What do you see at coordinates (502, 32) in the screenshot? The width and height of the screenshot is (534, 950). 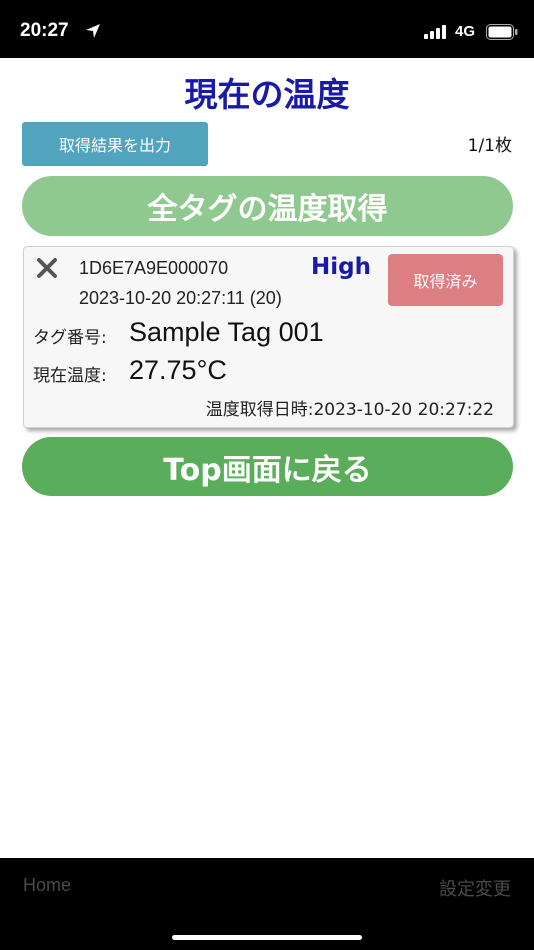 I see `battery-icon` at bounding box center [502, 32].